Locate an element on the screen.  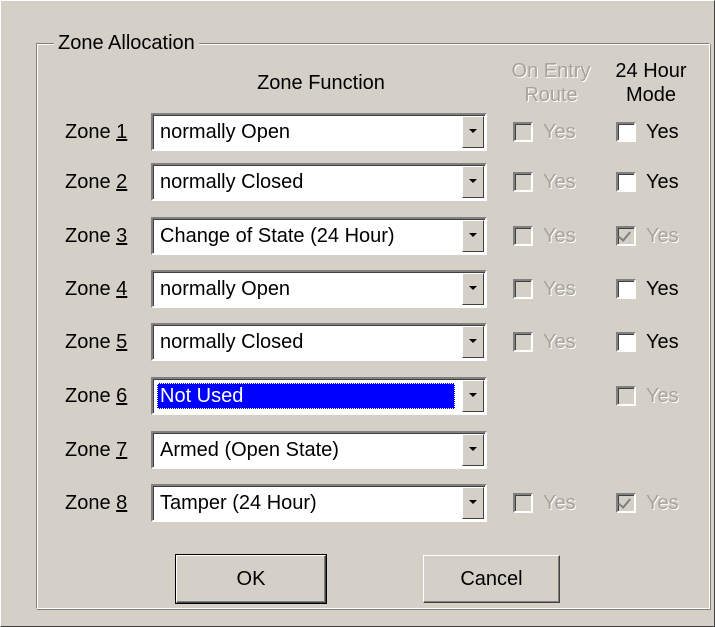
zone-5-function-select: normally Closed is located at coordinates (319, 342).